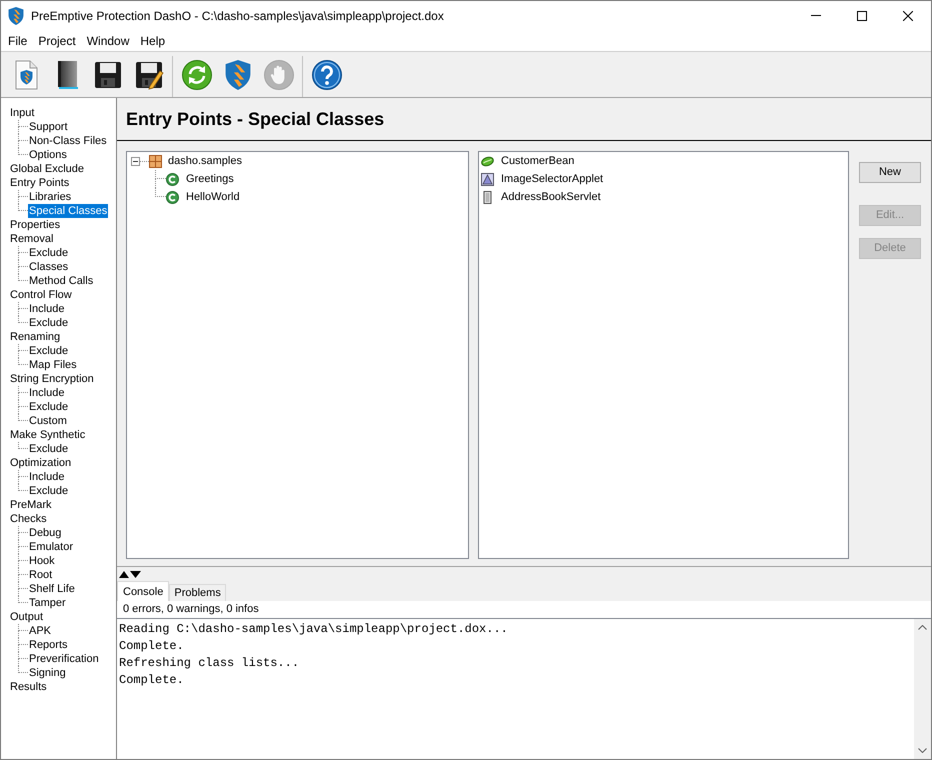  I want to click on nav-tree-item: String Encryption, so click(52, 379).